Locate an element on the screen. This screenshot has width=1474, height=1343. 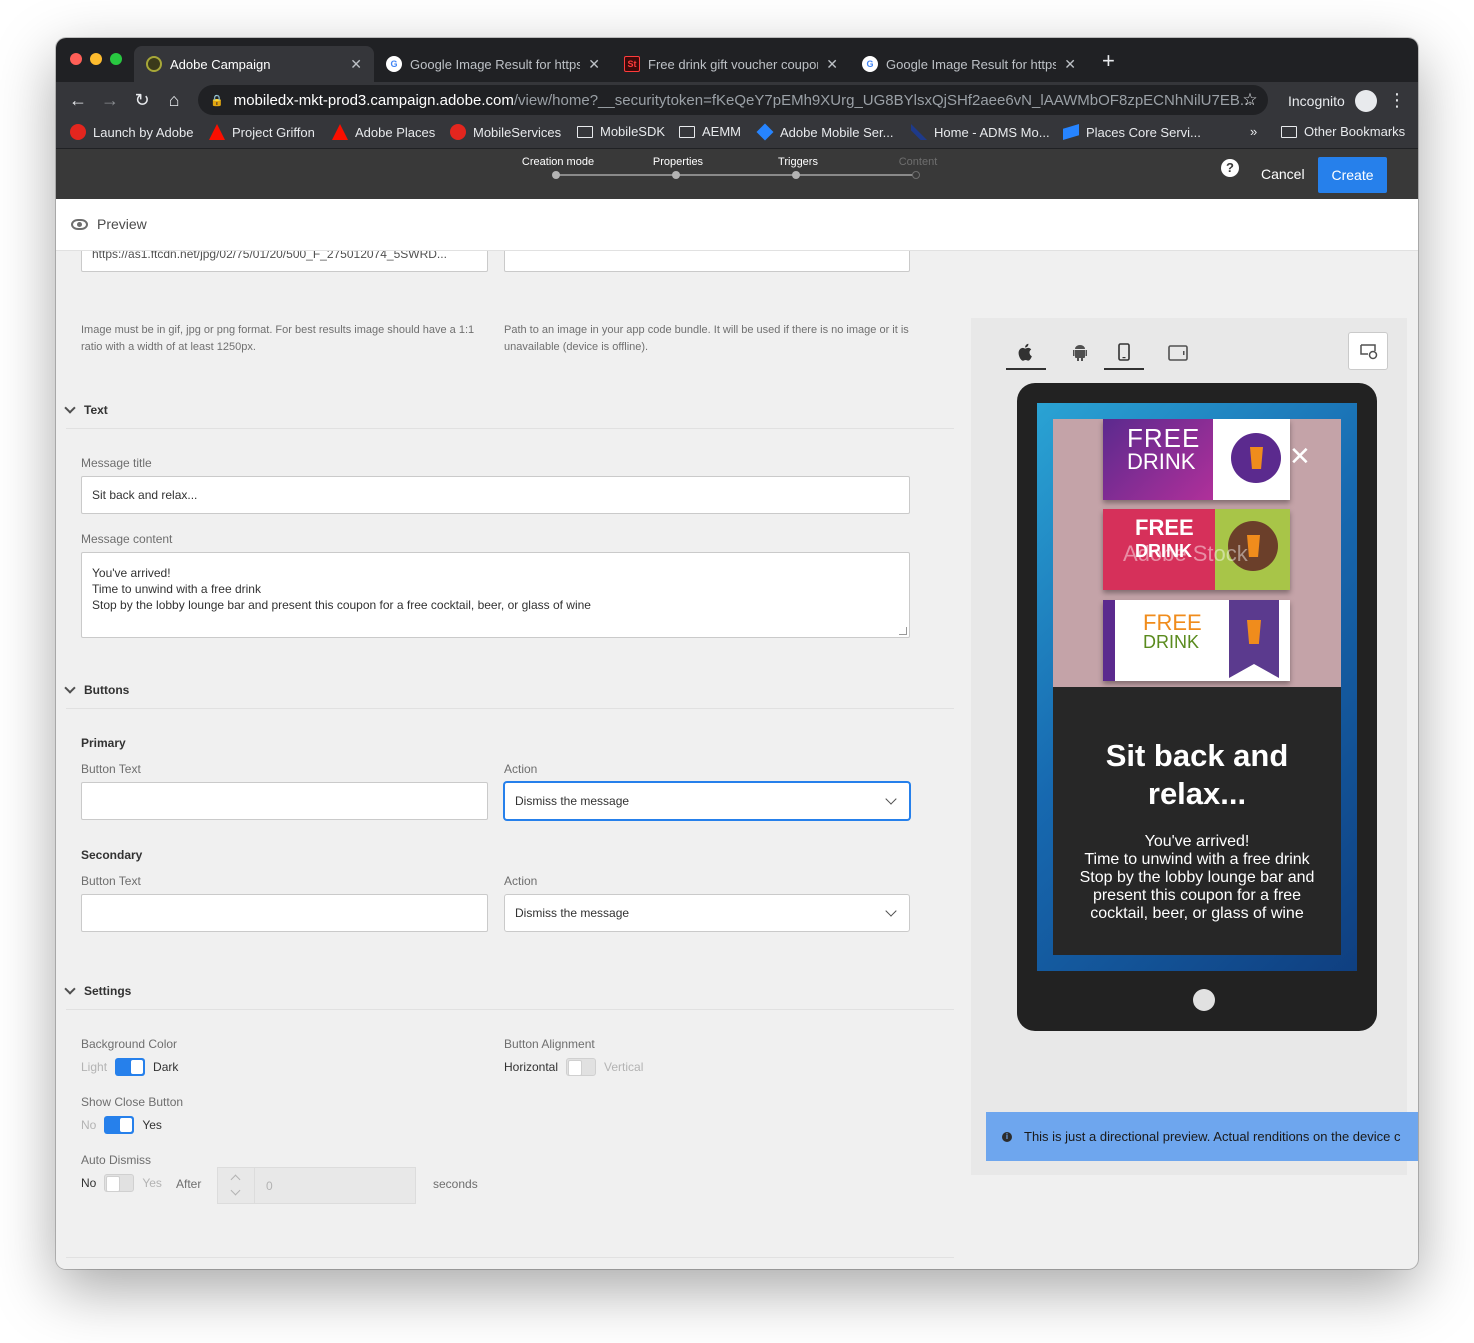
auto-dismiss-label: Auto Dismiss is located at coordinates (116, 1160).